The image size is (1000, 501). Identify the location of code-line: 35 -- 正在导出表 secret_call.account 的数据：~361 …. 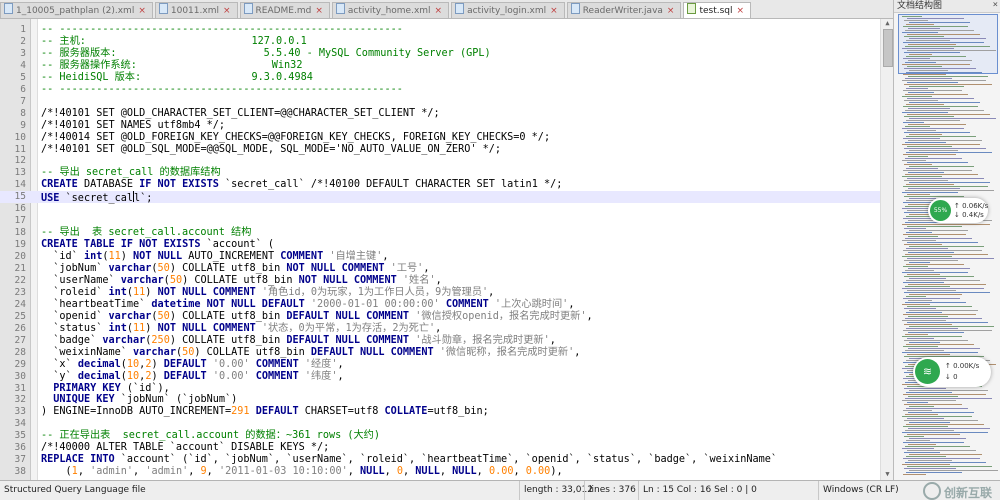
(440, 436).